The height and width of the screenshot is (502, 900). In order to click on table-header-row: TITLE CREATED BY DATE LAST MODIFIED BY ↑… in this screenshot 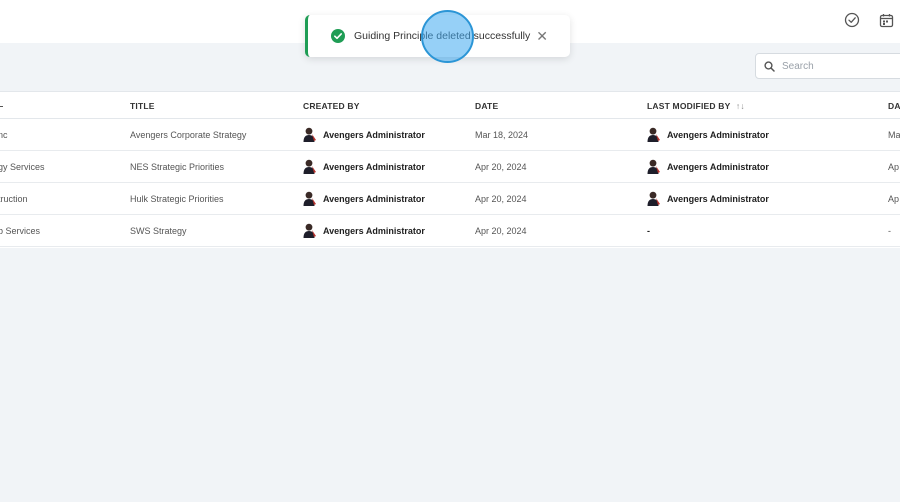, I will do `click(450, 105)`.